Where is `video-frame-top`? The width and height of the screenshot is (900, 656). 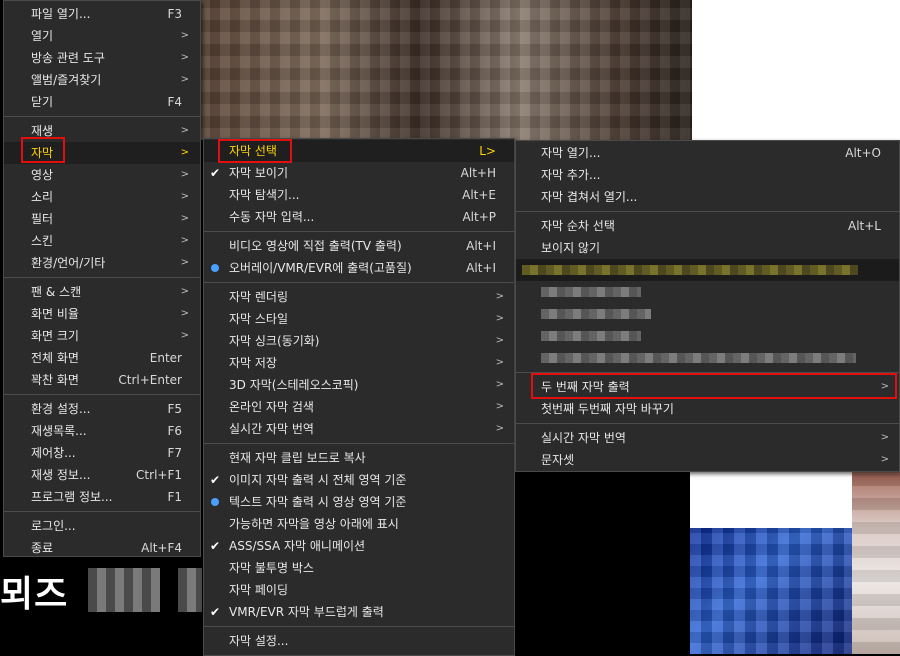
video-frame-top is located at coordinates (446, 70).